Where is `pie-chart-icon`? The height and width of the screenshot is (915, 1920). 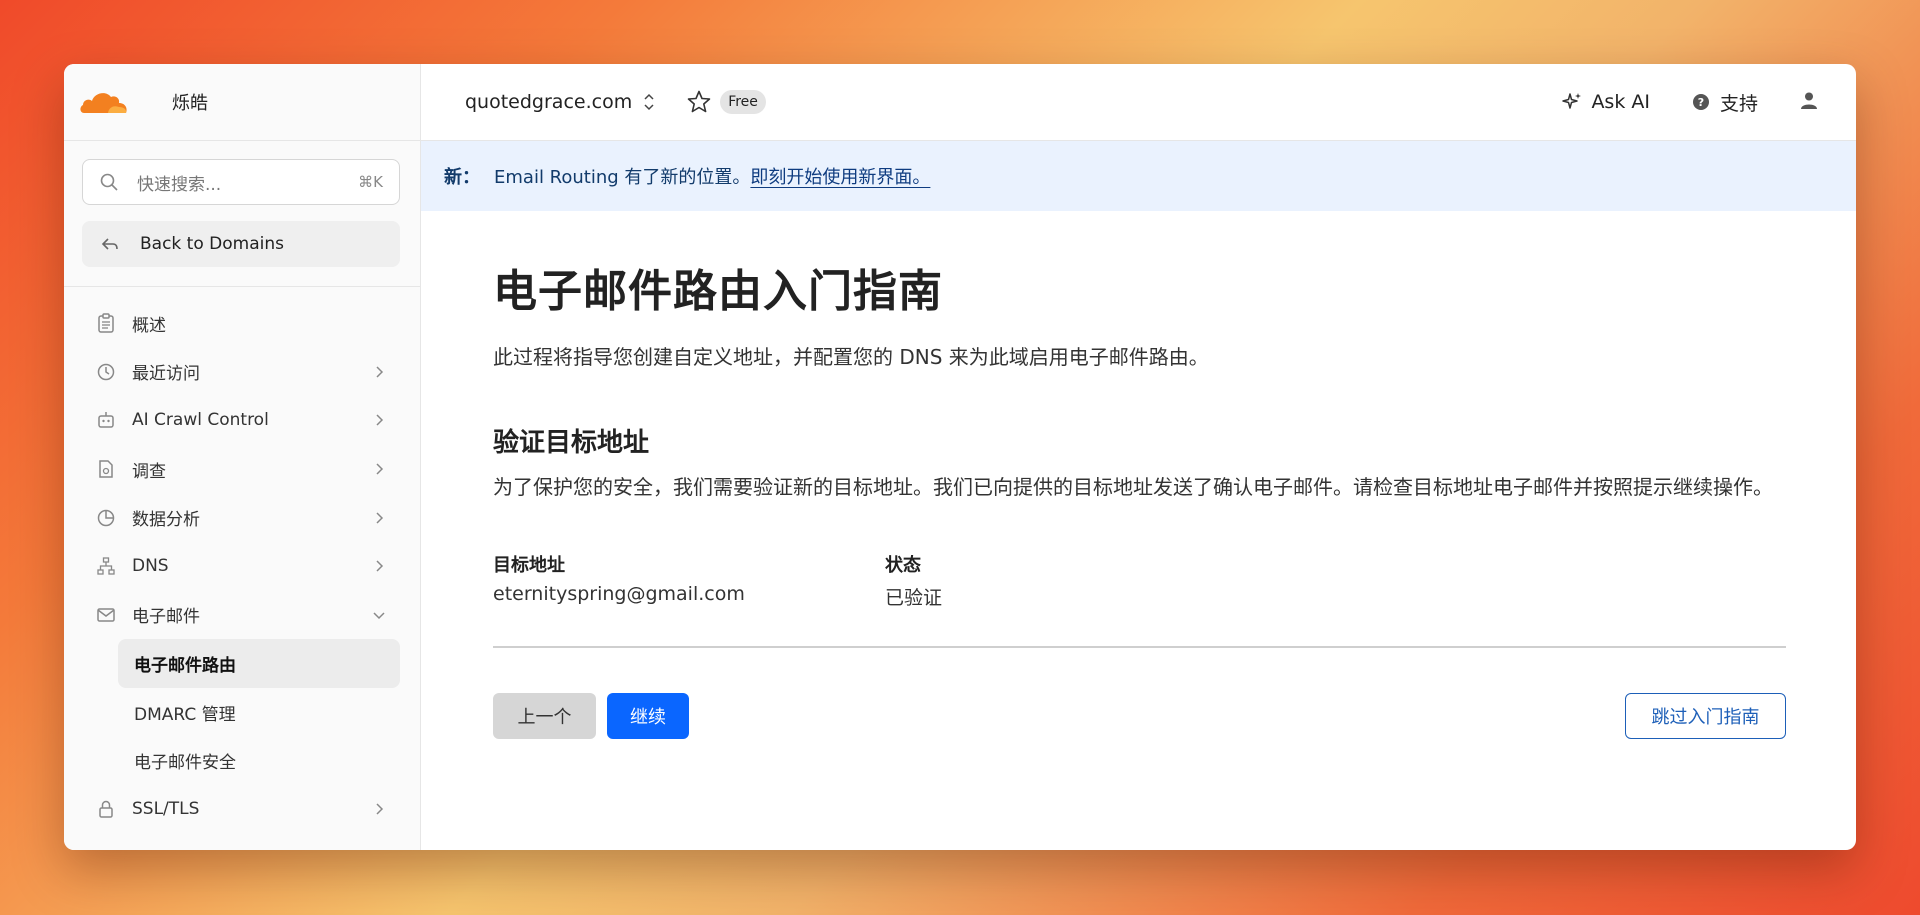 pie-chart-icon is located at coordinates (106, 517).